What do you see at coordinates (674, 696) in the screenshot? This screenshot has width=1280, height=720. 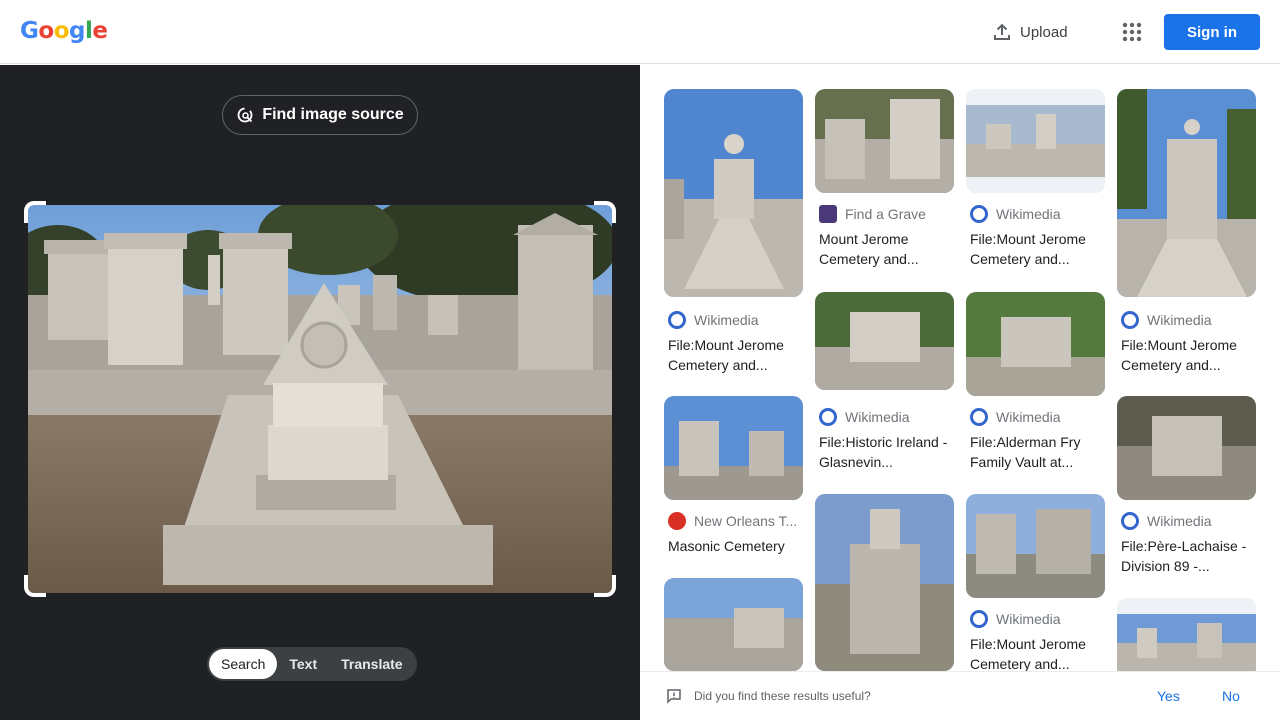 I see `feedback-icon` at bounding box center [674, 696].